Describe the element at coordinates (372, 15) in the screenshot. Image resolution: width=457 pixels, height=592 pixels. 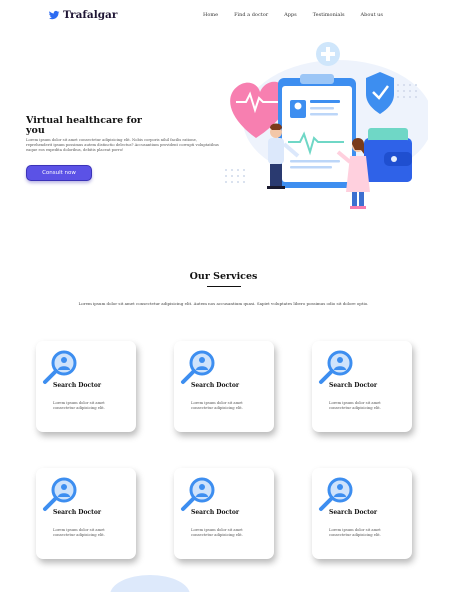
I see `nav-link-about-us: About us` at that location.